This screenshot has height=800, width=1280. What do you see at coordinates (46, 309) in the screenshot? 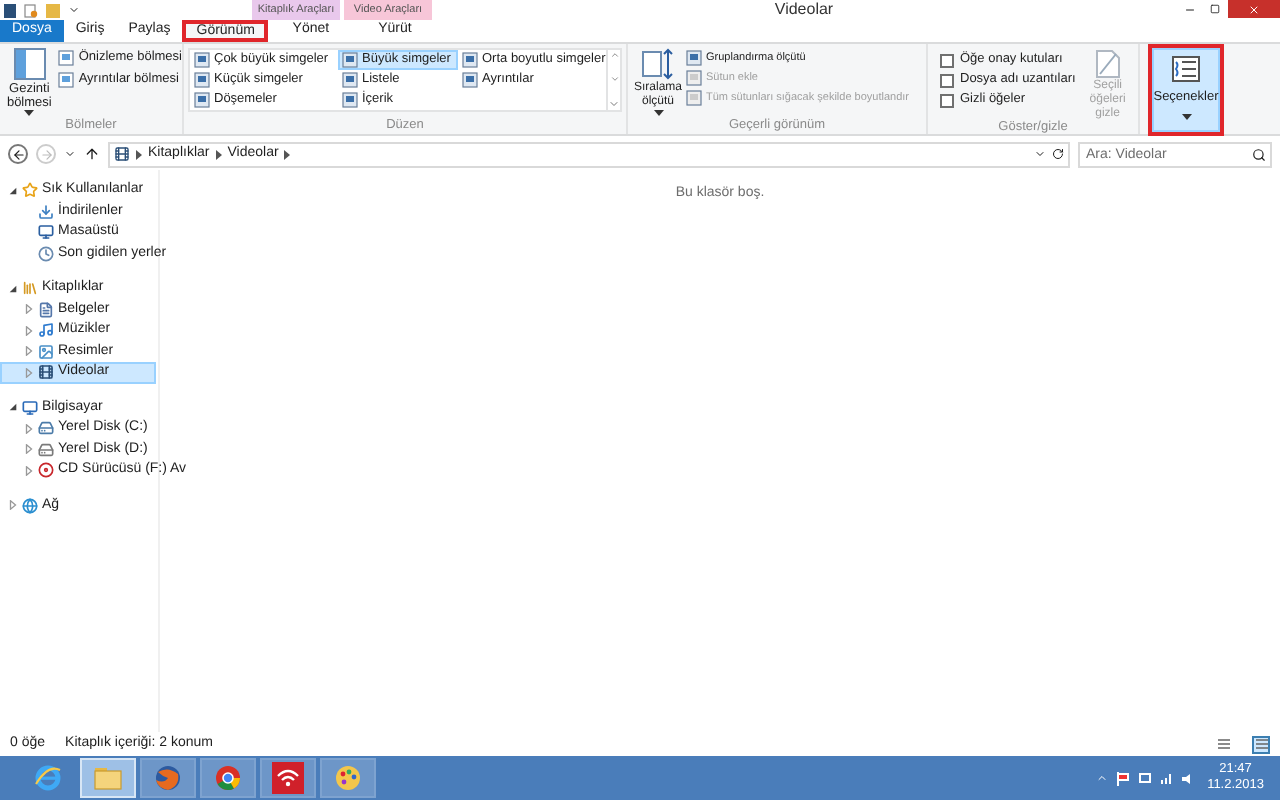
I see `document-icon` at bounding box center [46, 309].